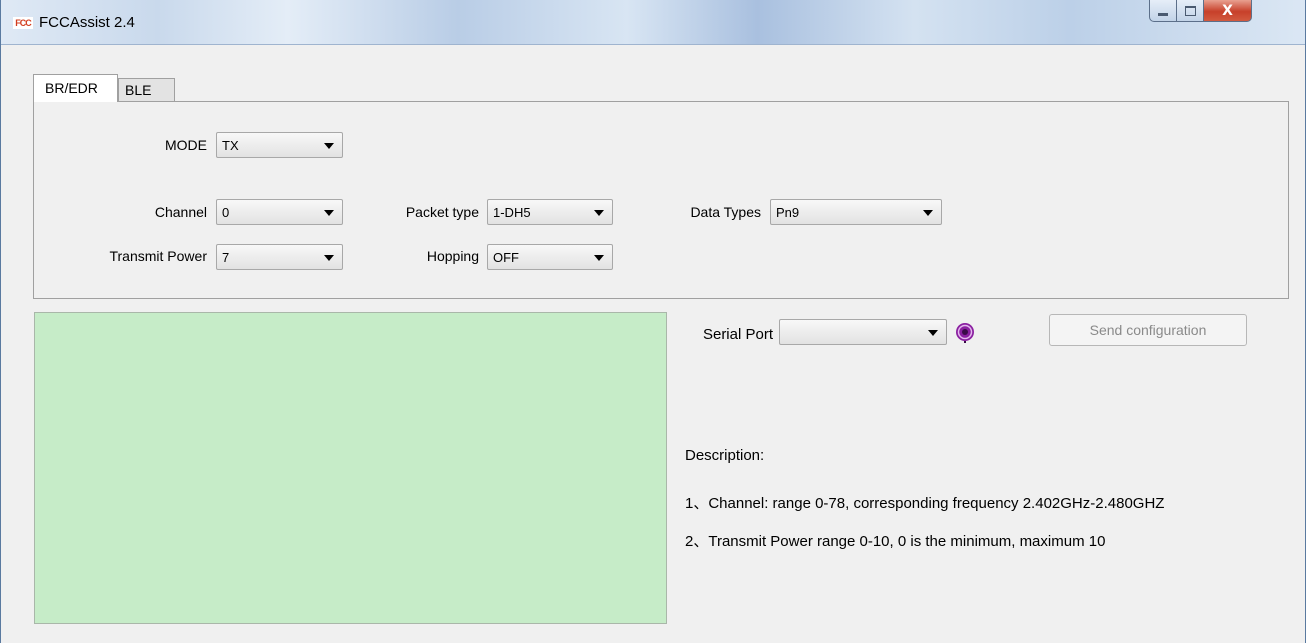 This screenshot has width=1306, height=643. Describe the element at coordinates (1163, 14) in the screenshot. I see `minimize-icon` at that location.